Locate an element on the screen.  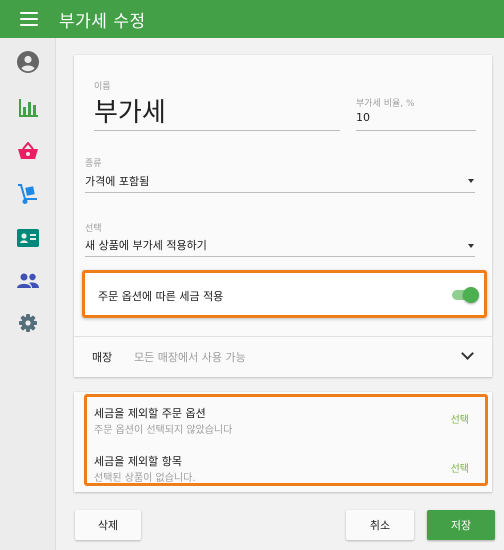
gear-icon is located at coordinates (28, 323).